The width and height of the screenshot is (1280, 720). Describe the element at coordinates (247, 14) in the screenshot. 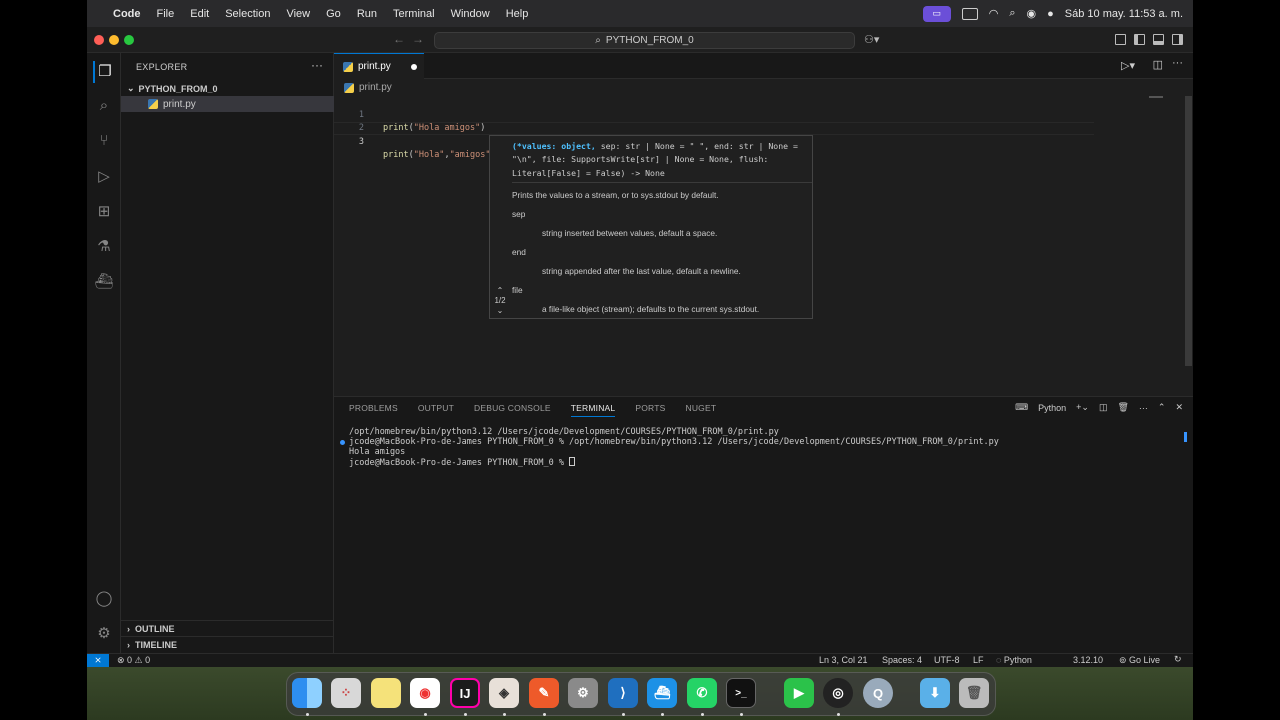

I see `menu-selection: Selection` at that location.